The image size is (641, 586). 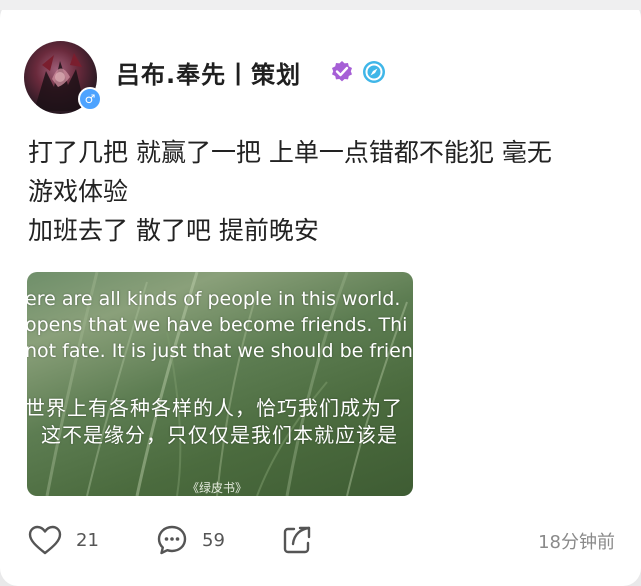 What do you see at coordinates (342, 71) in the screenshot?
I see `verified-badge-icon` at bounding box center [342, 71].